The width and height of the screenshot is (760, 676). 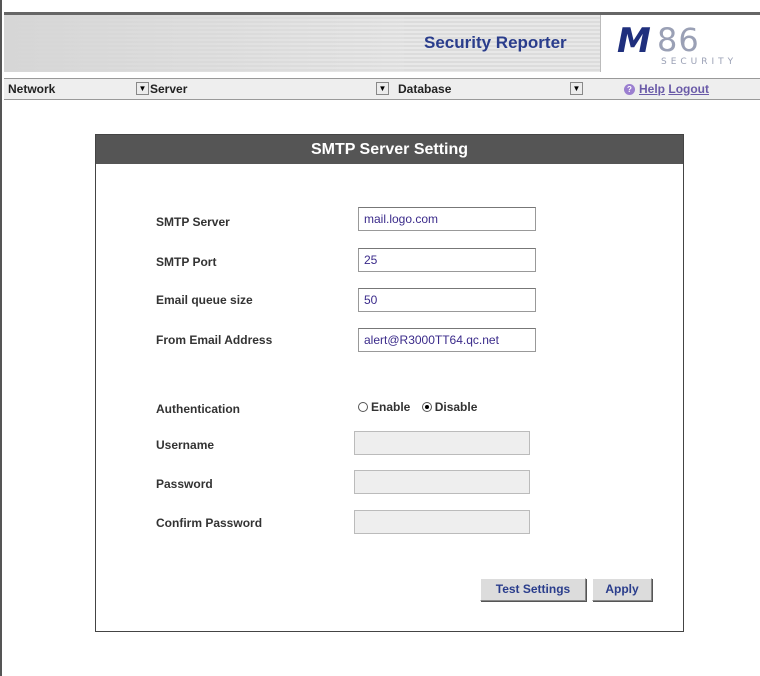 What do you see at coordinates (629, 90) in the screenshot?
I see `help-icon: ?` at bounding box center [629, 90].